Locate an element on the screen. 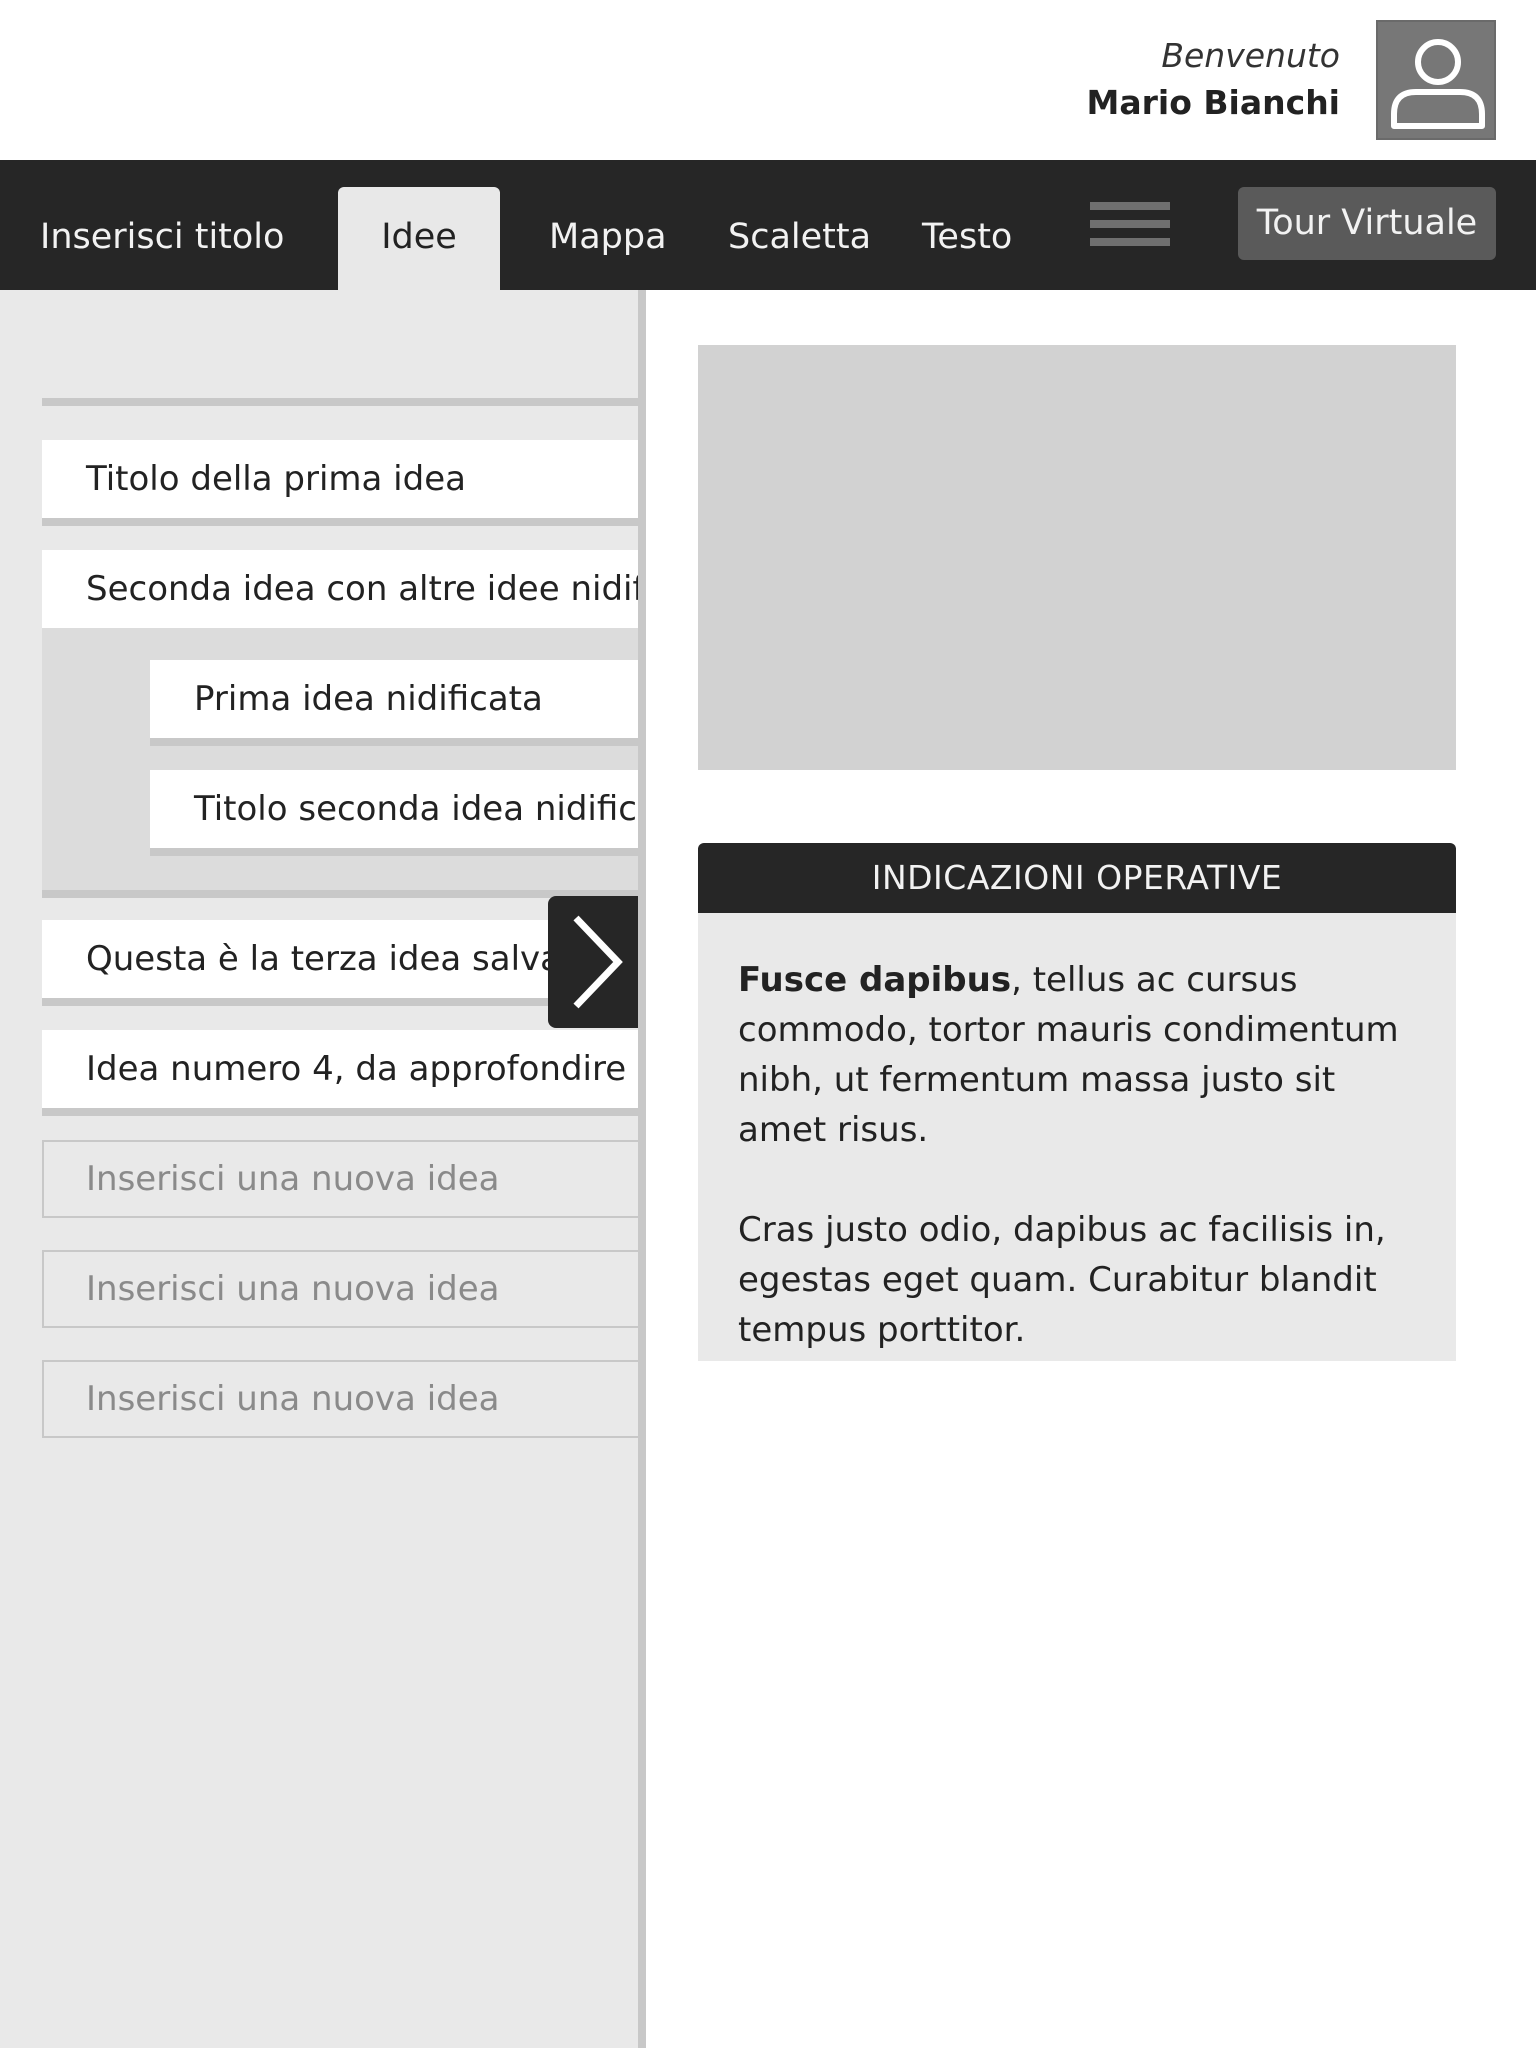 The width and height of the screenshot is (1536, 2048). hamburger-icon is located at coordinates (1130, 226).